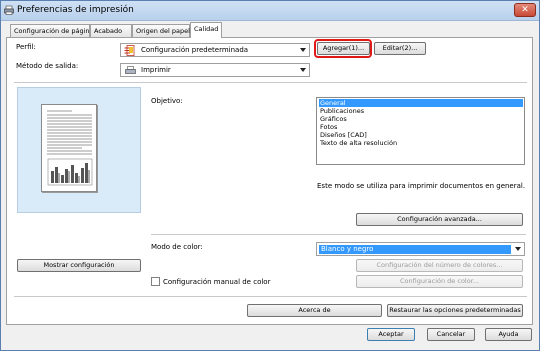 The height and width of the screenshot is (351, 540). I want to click on objective-label: Objetivo:, so click(167, 101).